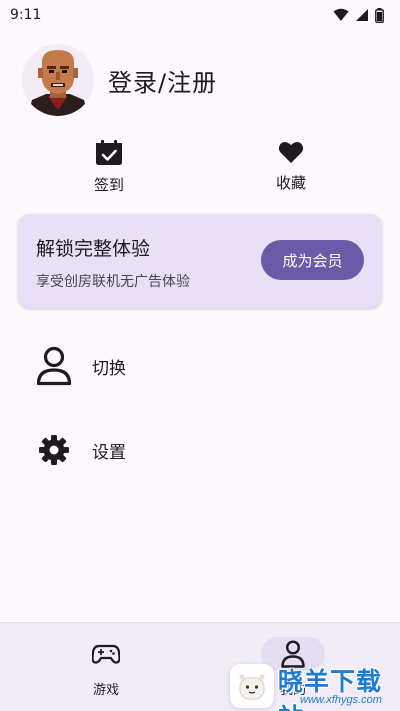 This screenshot has height=711, width=400. I want to click on watermark-url: www.xfhygs.com, so click(341, 700).